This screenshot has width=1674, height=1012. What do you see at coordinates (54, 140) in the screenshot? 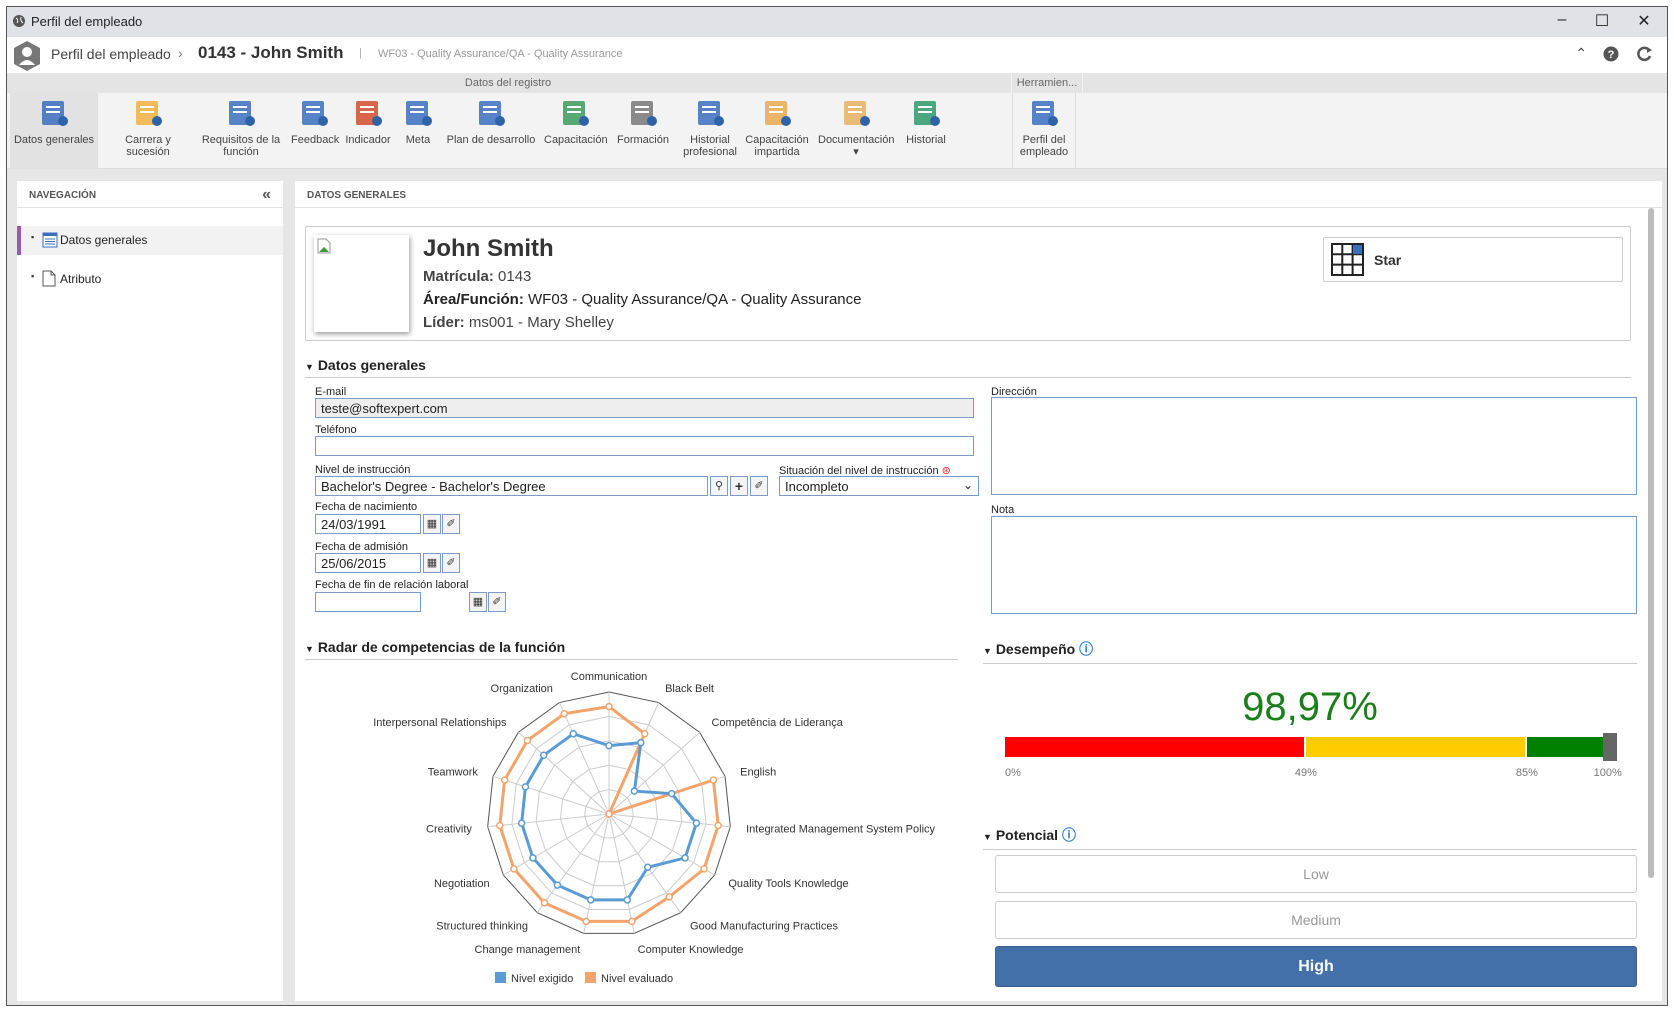
I see `ribbon-button-label: Datos generales` at bounding box center [54, 140].